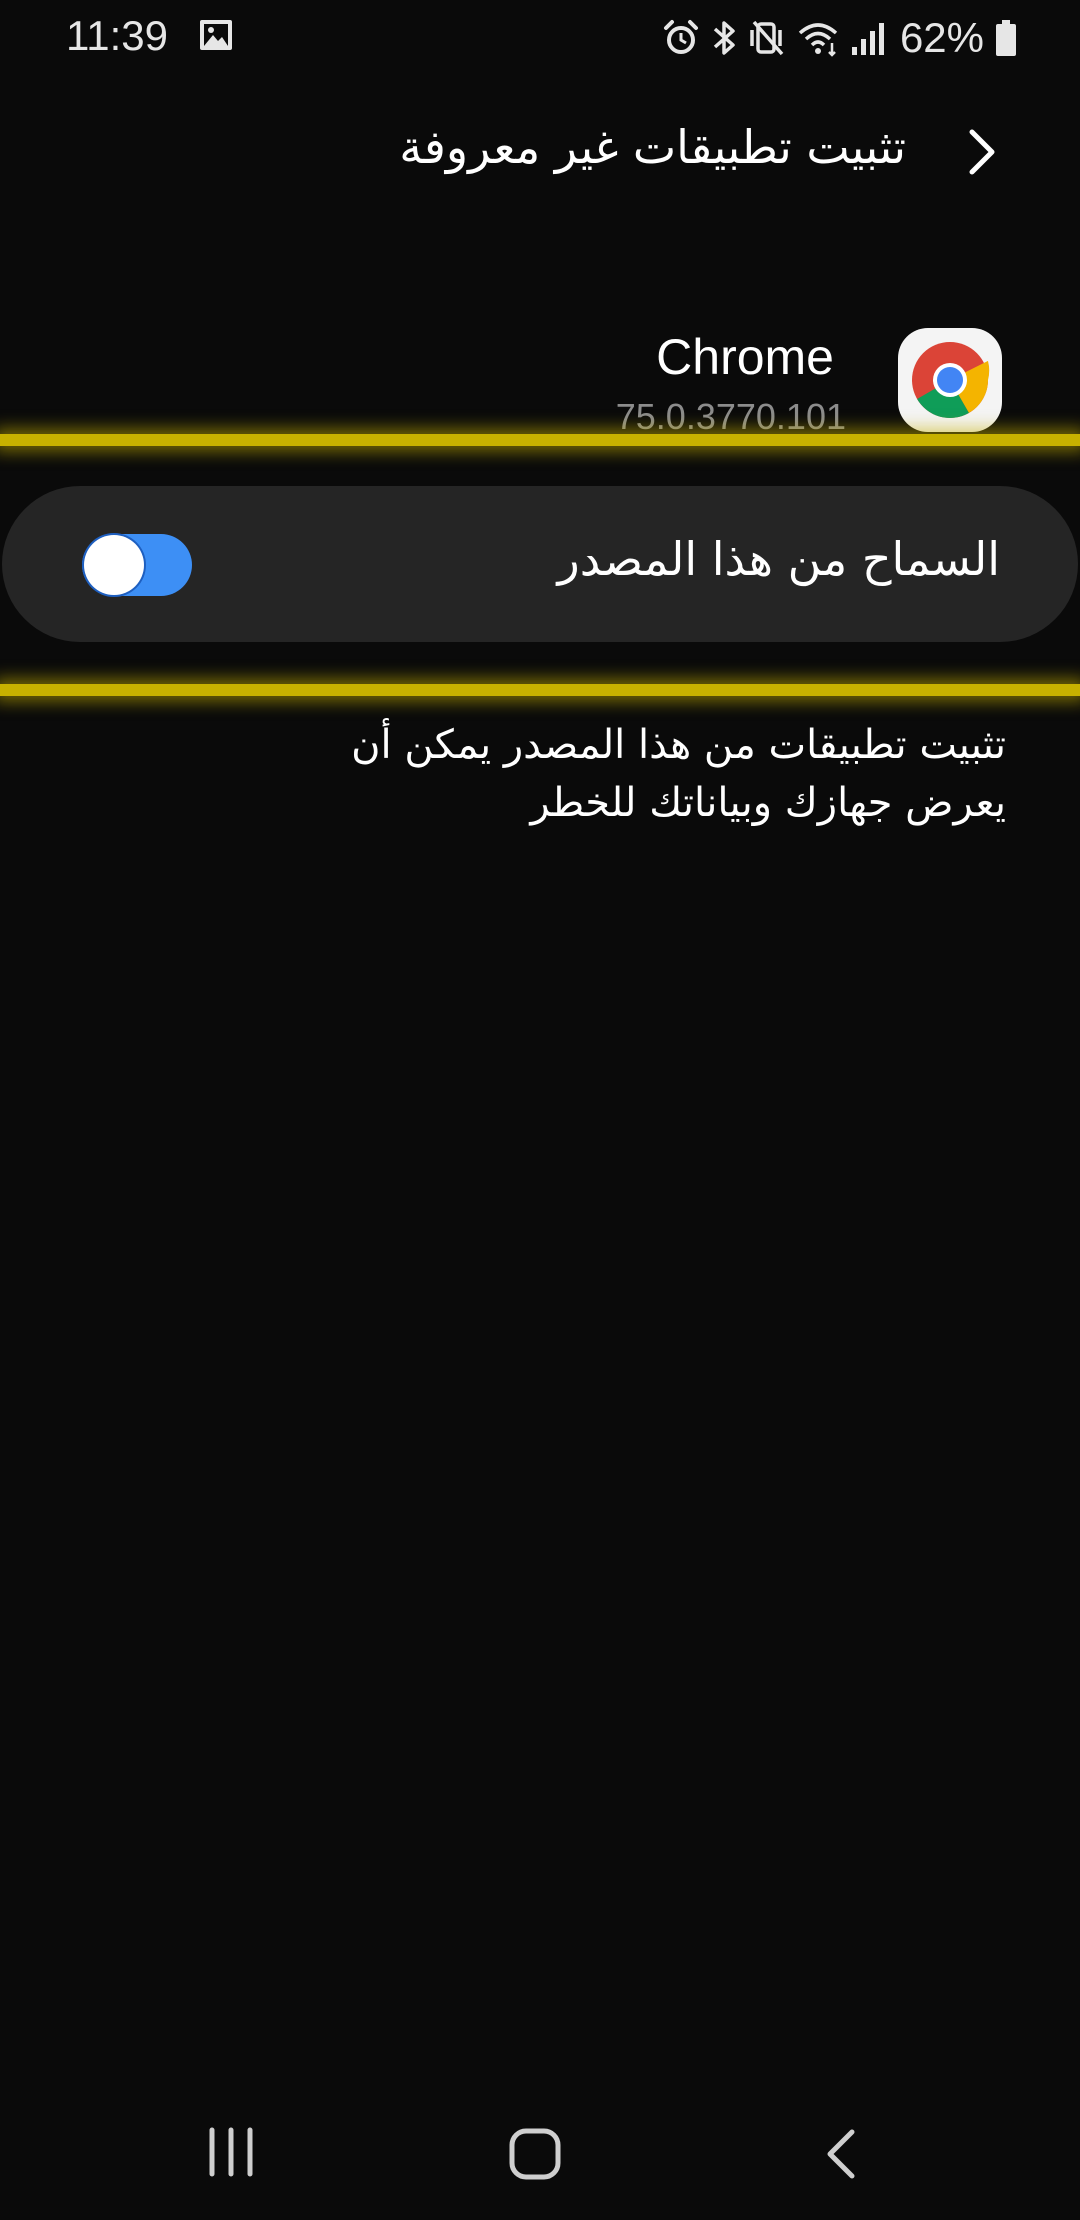 The height and width of the screenshot is (2220, 1080). I want to click on gallery-icon, so click(216, 35).